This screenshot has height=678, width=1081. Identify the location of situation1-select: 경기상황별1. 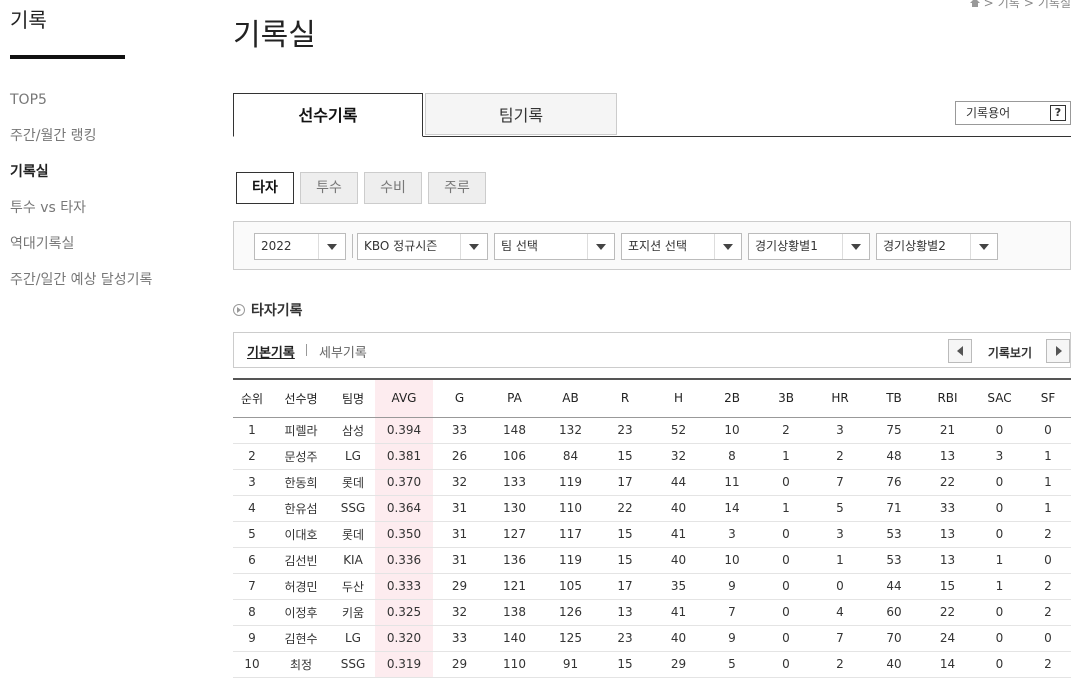
(809, 246).